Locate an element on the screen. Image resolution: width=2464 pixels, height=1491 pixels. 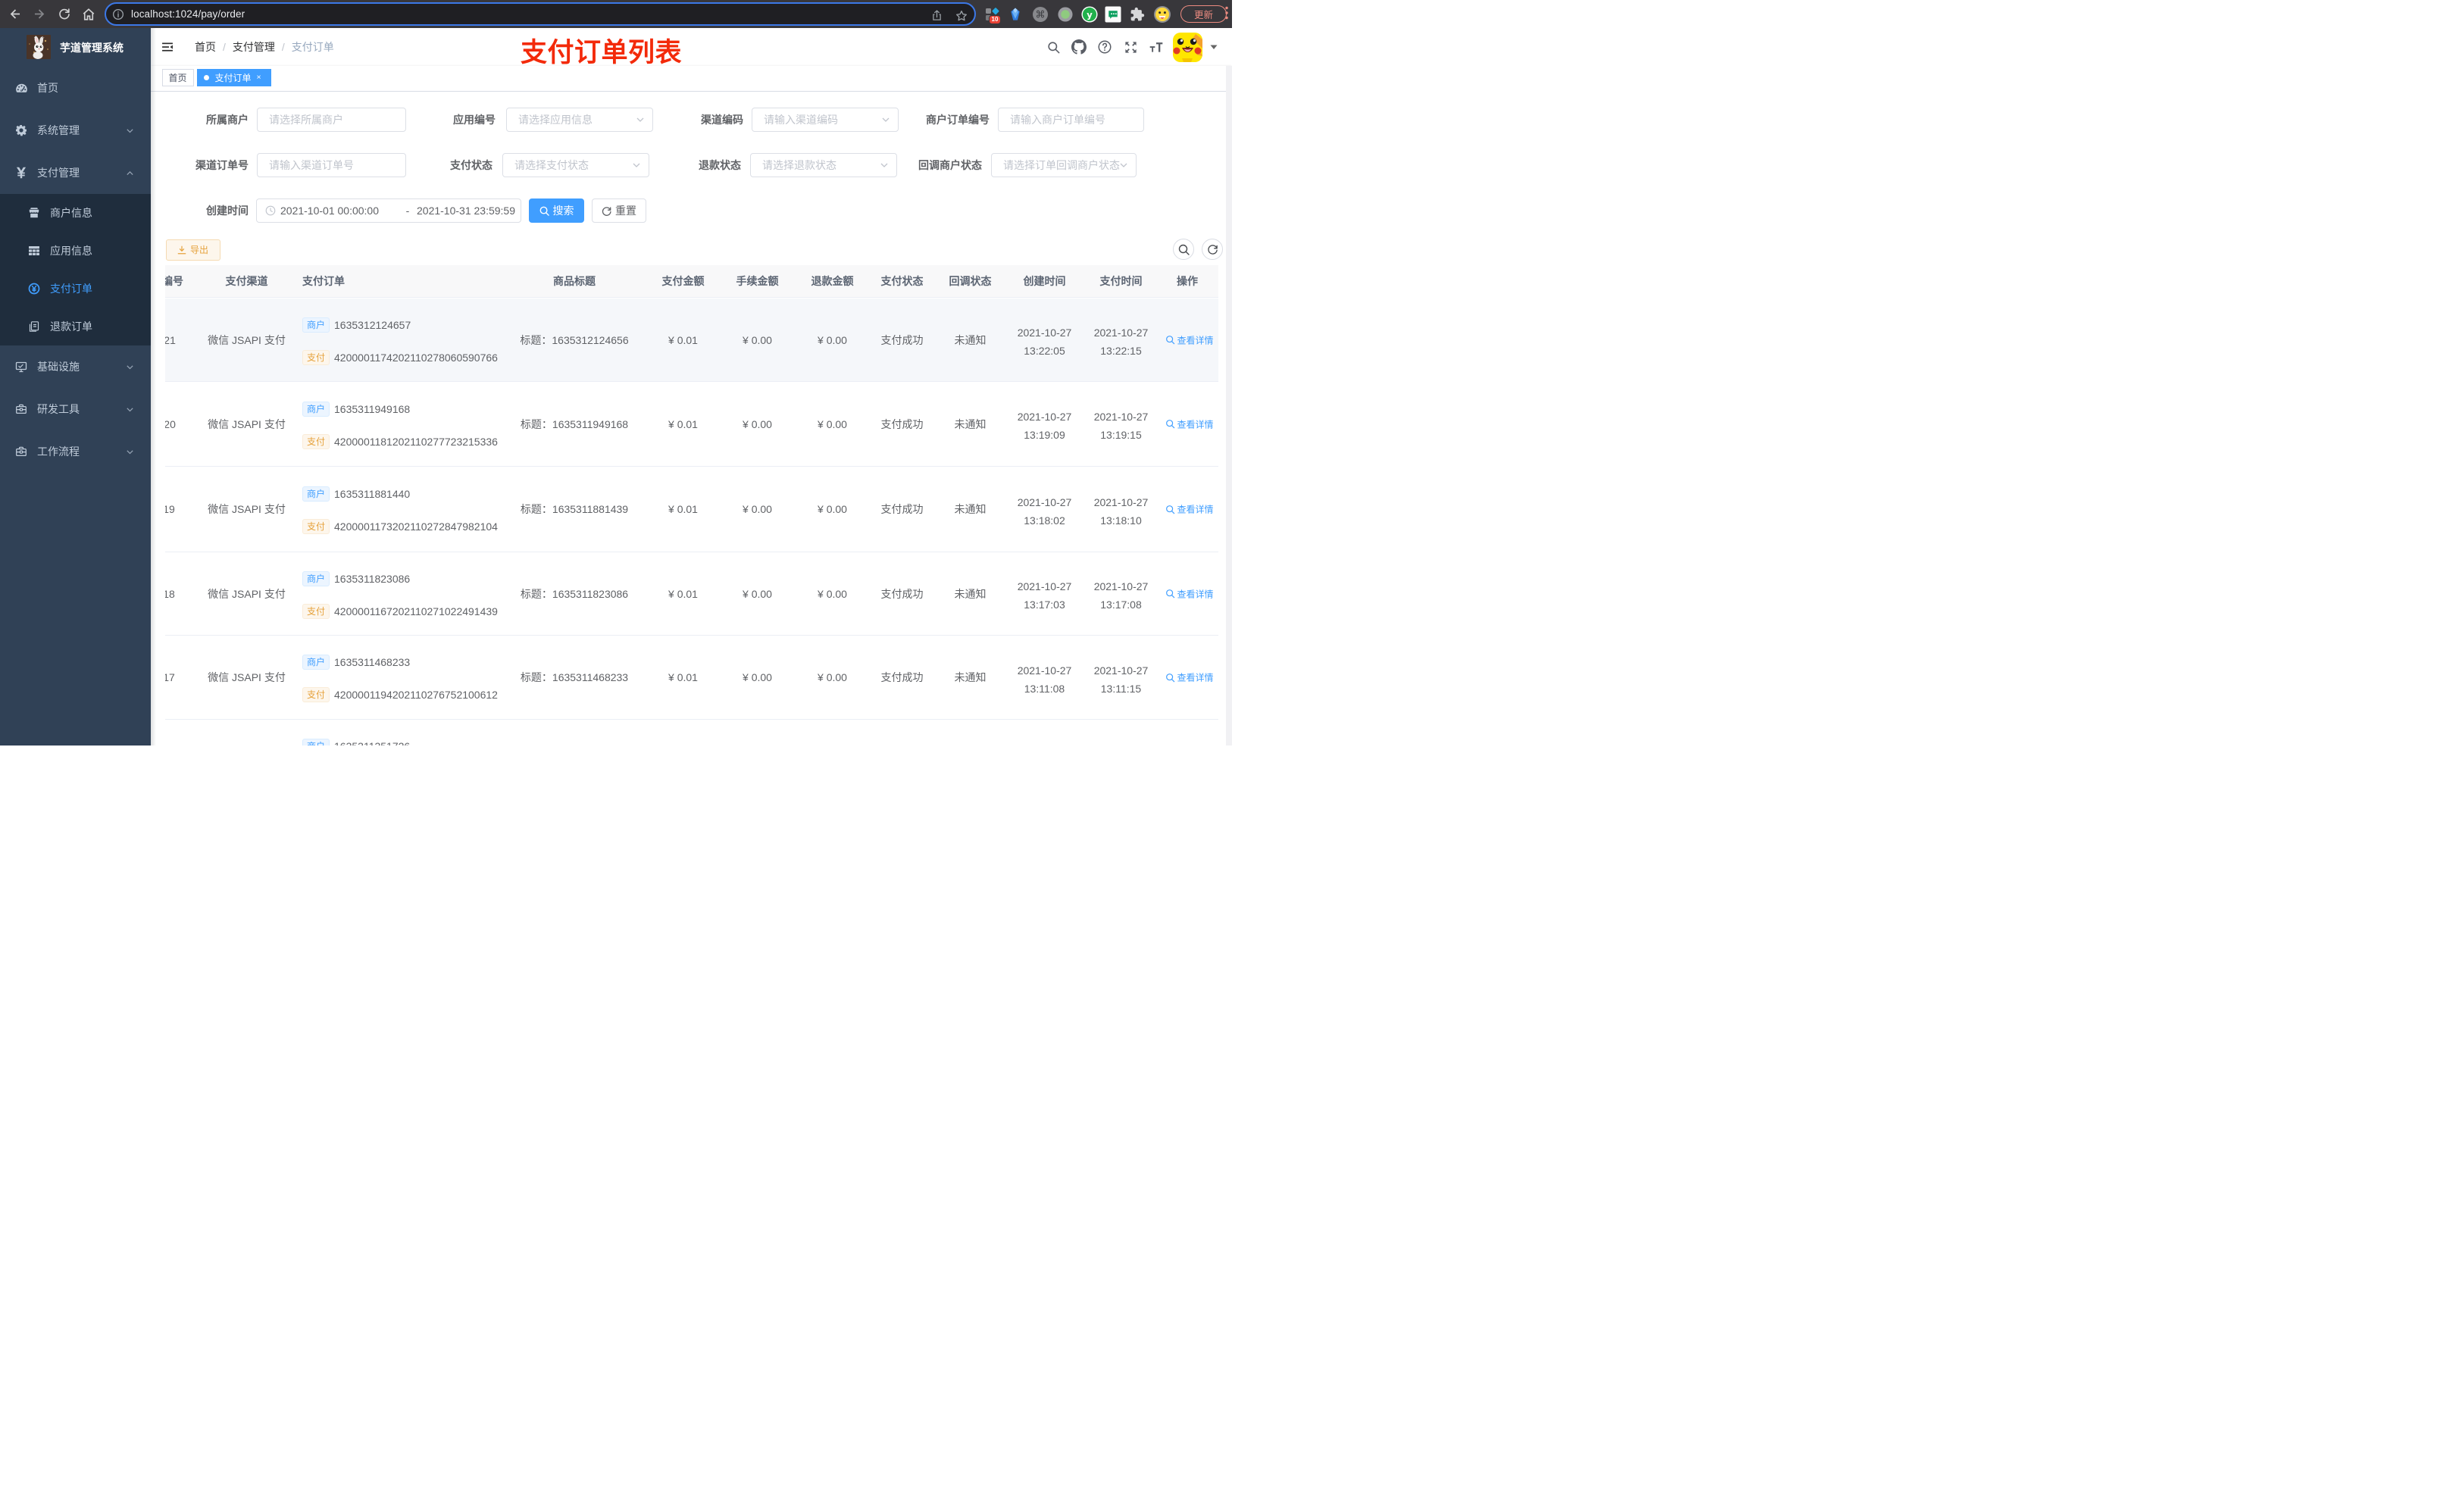
pay-tag: 支付 is located at coordinates (316, 611).